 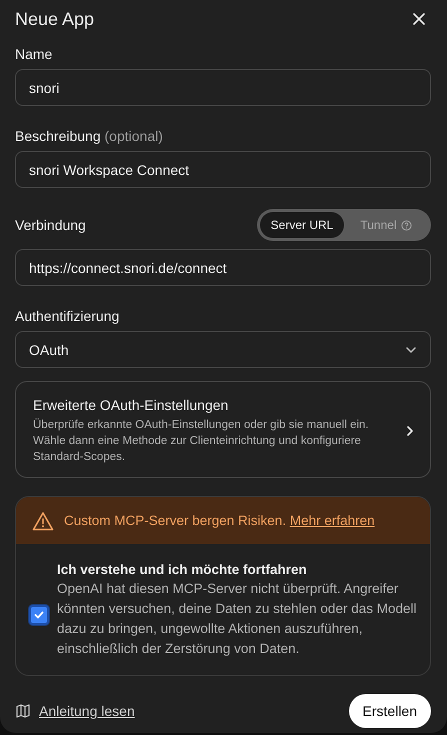 I want to click on help-icon, so click(x=406, y=225).